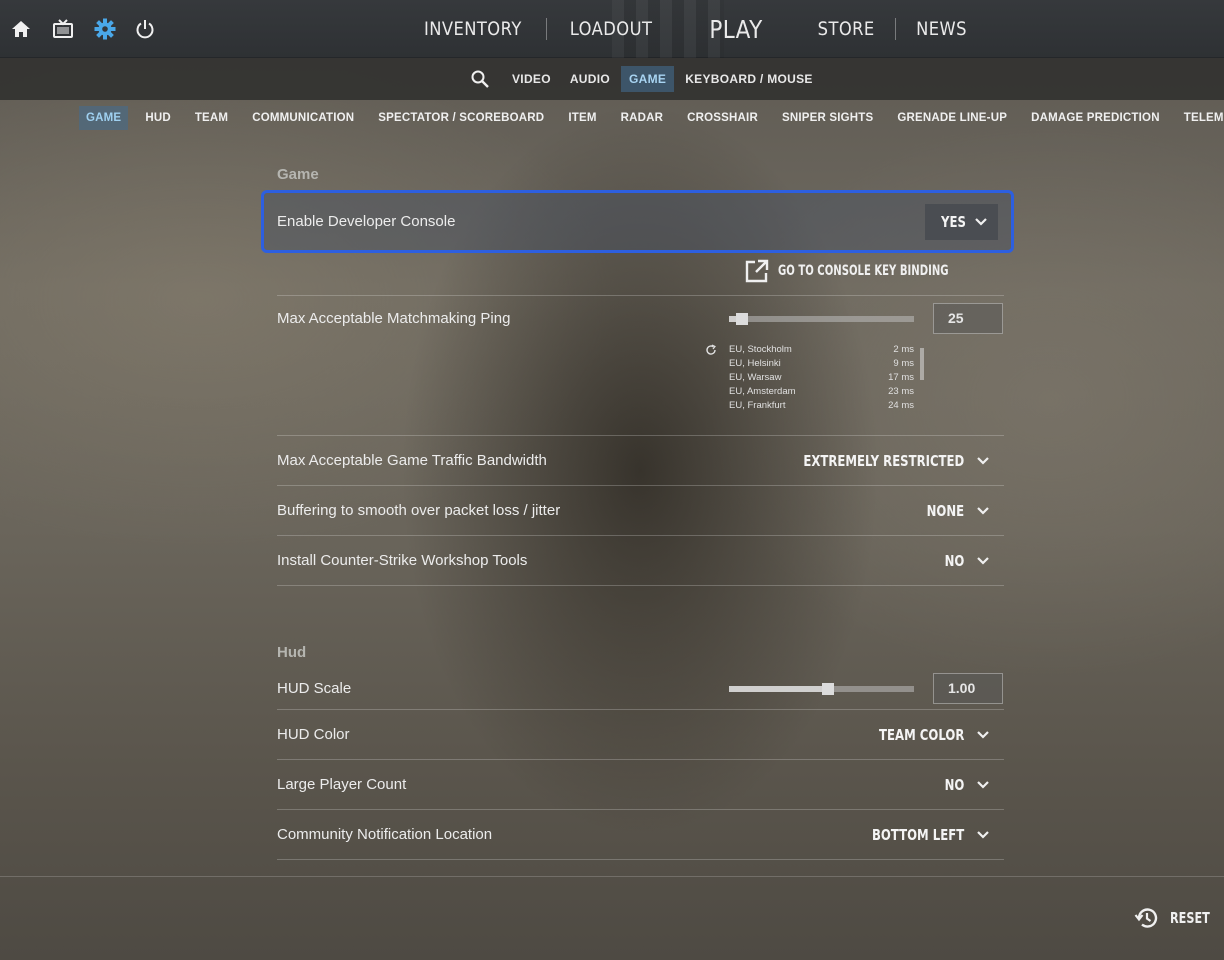 The width and height of the screenshot is (1224, 960). Describe the element at coordinates (901, 391) in the screenshot. I see `server-ping-ms: 23 ms` at that location.